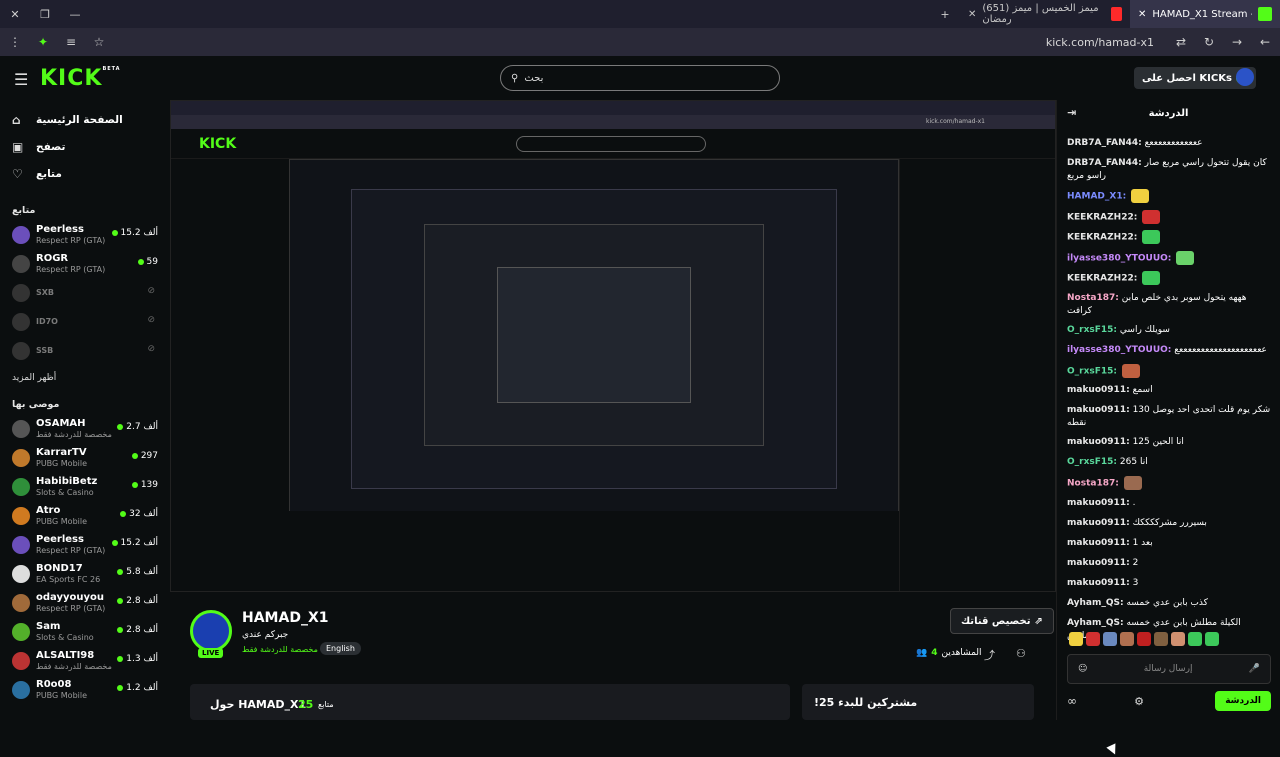 This screenshot has height=757, width=1280. What do you see at coordinates (1169, 669) in the screenshot?
I see `chat-message-input: ☺ إرسال رسالة 🎤` at bounding box center [1169, 669].